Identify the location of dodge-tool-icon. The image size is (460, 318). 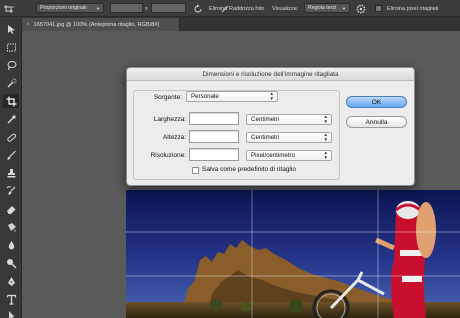
(11, 263).